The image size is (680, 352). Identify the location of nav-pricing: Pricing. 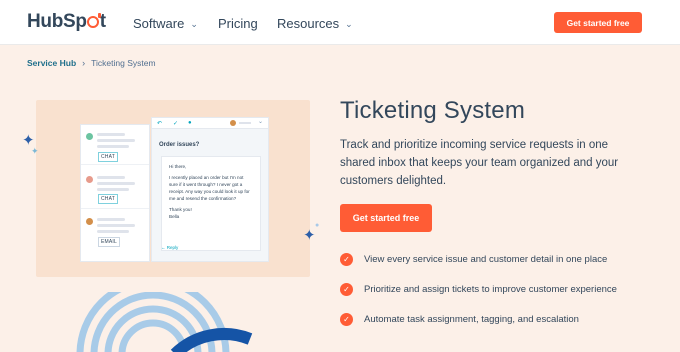
(238, 23).